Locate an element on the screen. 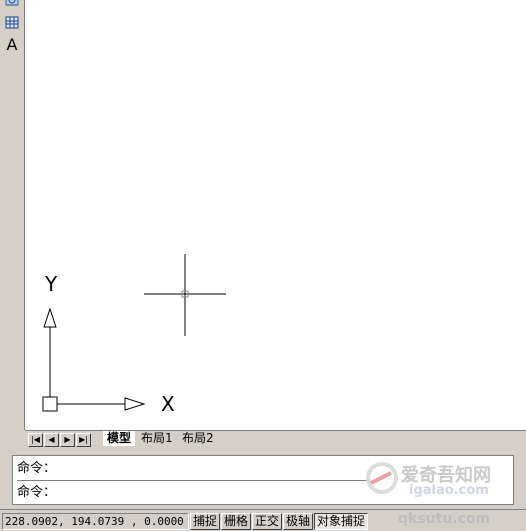 Image resolution: width=526 pixels, height=531 pixels. ucs-y-label: Y is located at coordinates (51, 284).